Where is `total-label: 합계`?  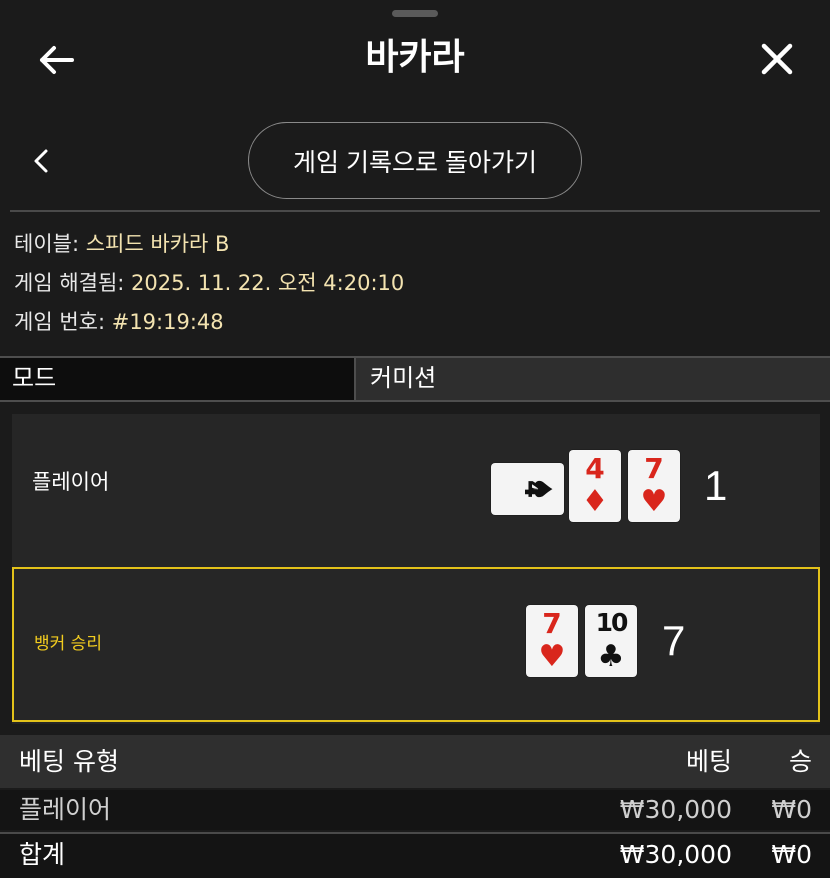
total-label: 합계 is located at coordinates (42, 854).